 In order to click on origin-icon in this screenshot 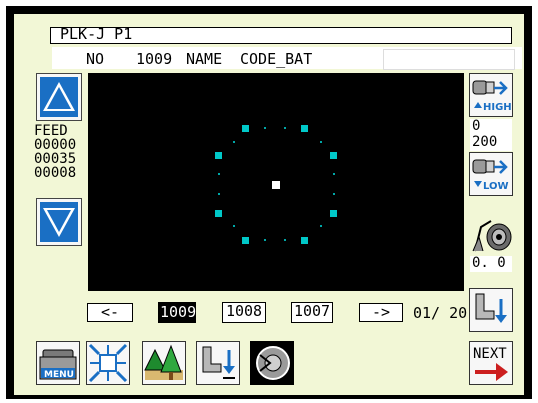, I will do `click(108, 363)`.